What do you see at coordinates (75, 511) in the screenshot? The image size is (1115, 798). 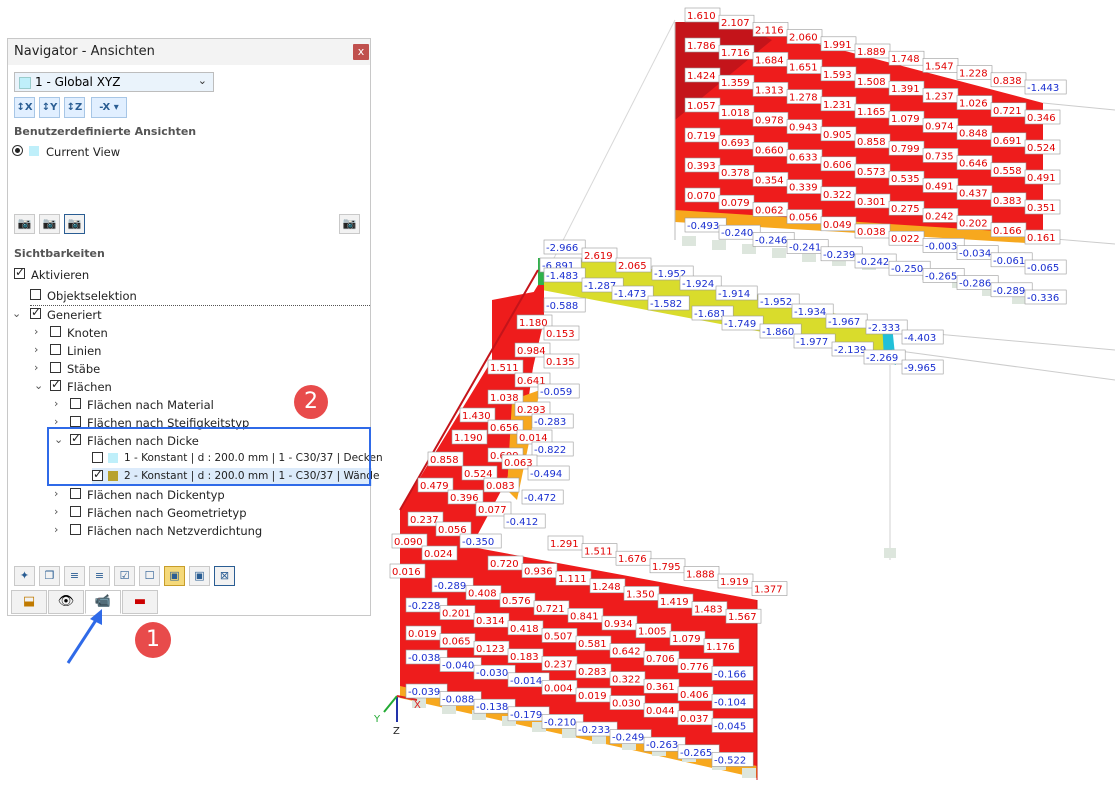 I see `checkbox-by-geometry` at bounding box center [75, 511].